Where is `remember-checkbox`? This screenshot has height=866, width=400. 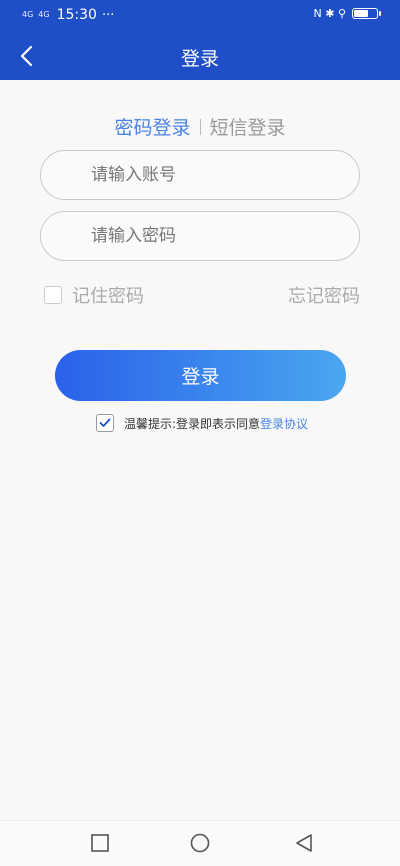 remember-checkbox is located at coordinates (53, 295).